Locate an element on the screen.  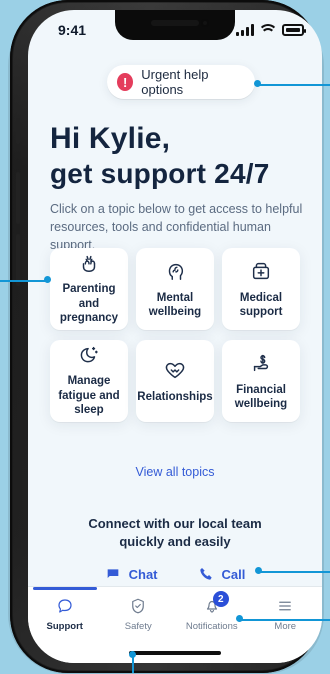
status-bar: 9:41 is located at coordinates (175, 27).